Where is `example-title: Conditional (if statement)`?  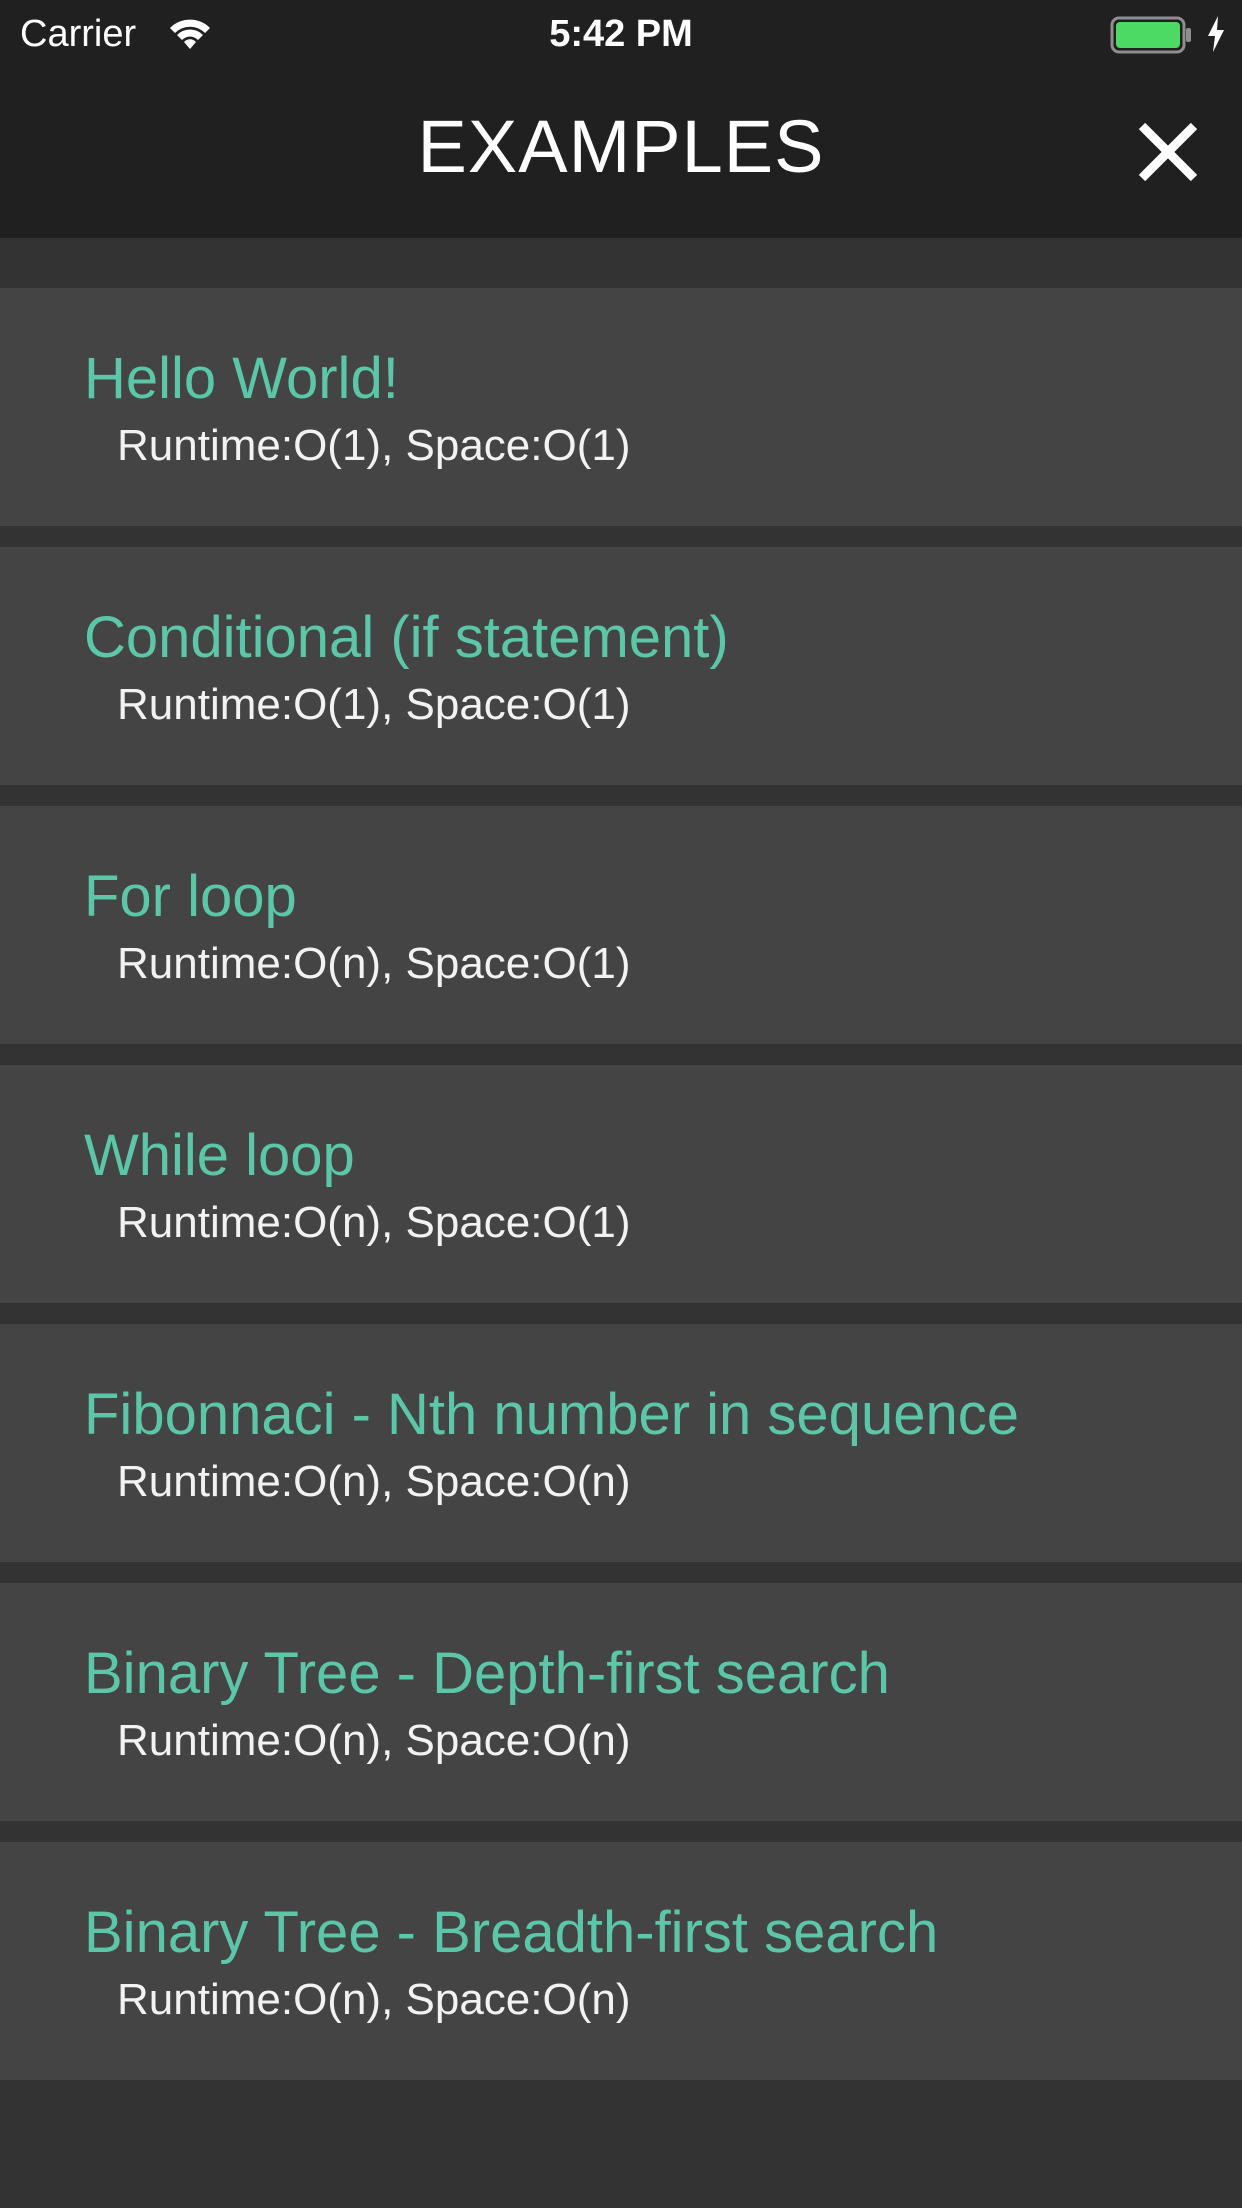
example-title: Conditional (if statement) is located at coordinates (406, 637).